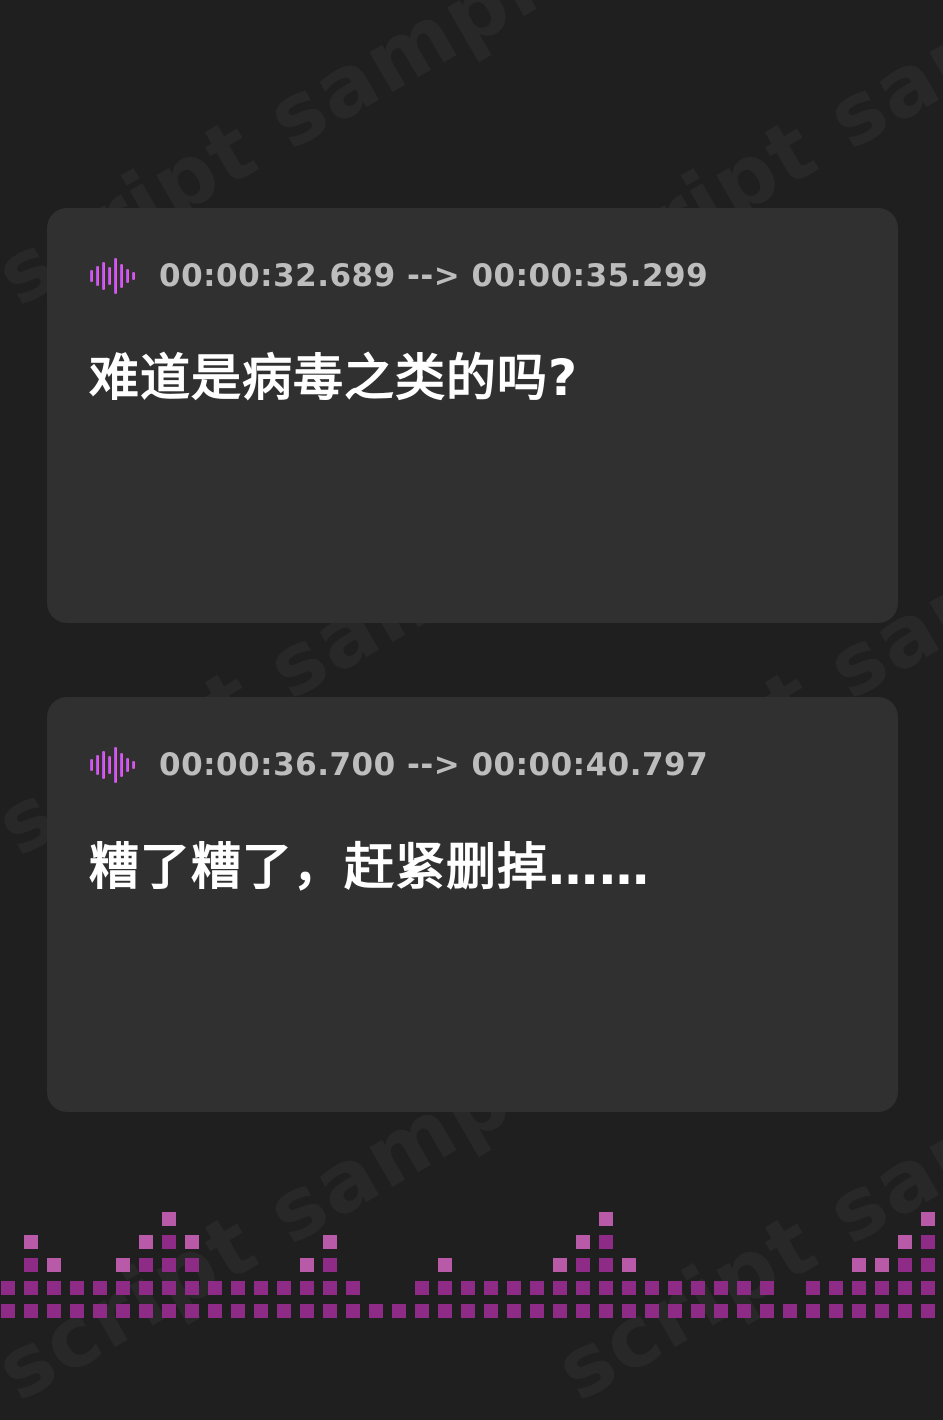  I want to click on cue-timestamp: 00:00:32.689 --> 00:00:35.299, so click(434, 276).